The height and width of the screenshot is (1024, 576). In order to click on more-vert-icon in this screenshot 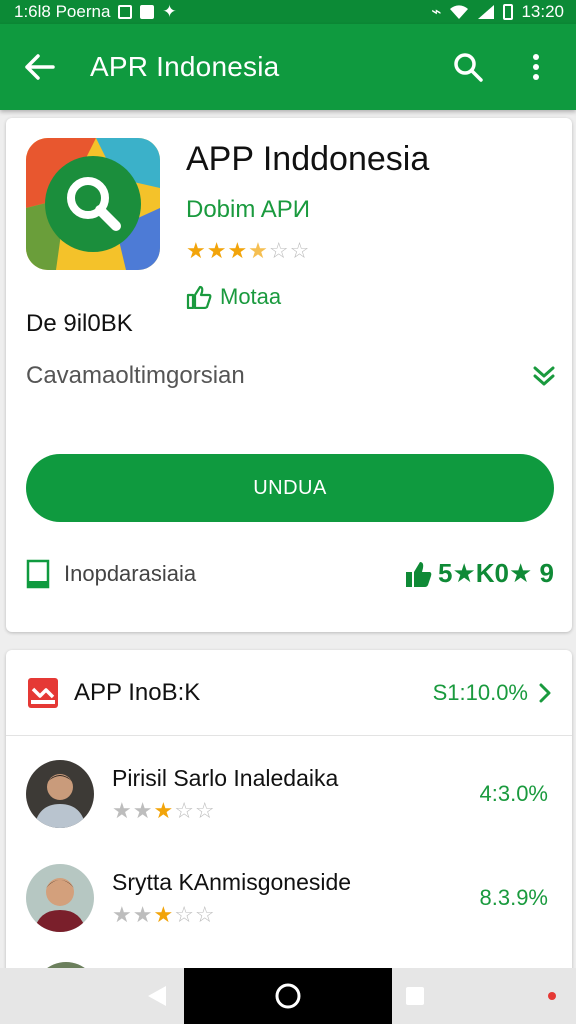, I will do `click(536, 67)`.